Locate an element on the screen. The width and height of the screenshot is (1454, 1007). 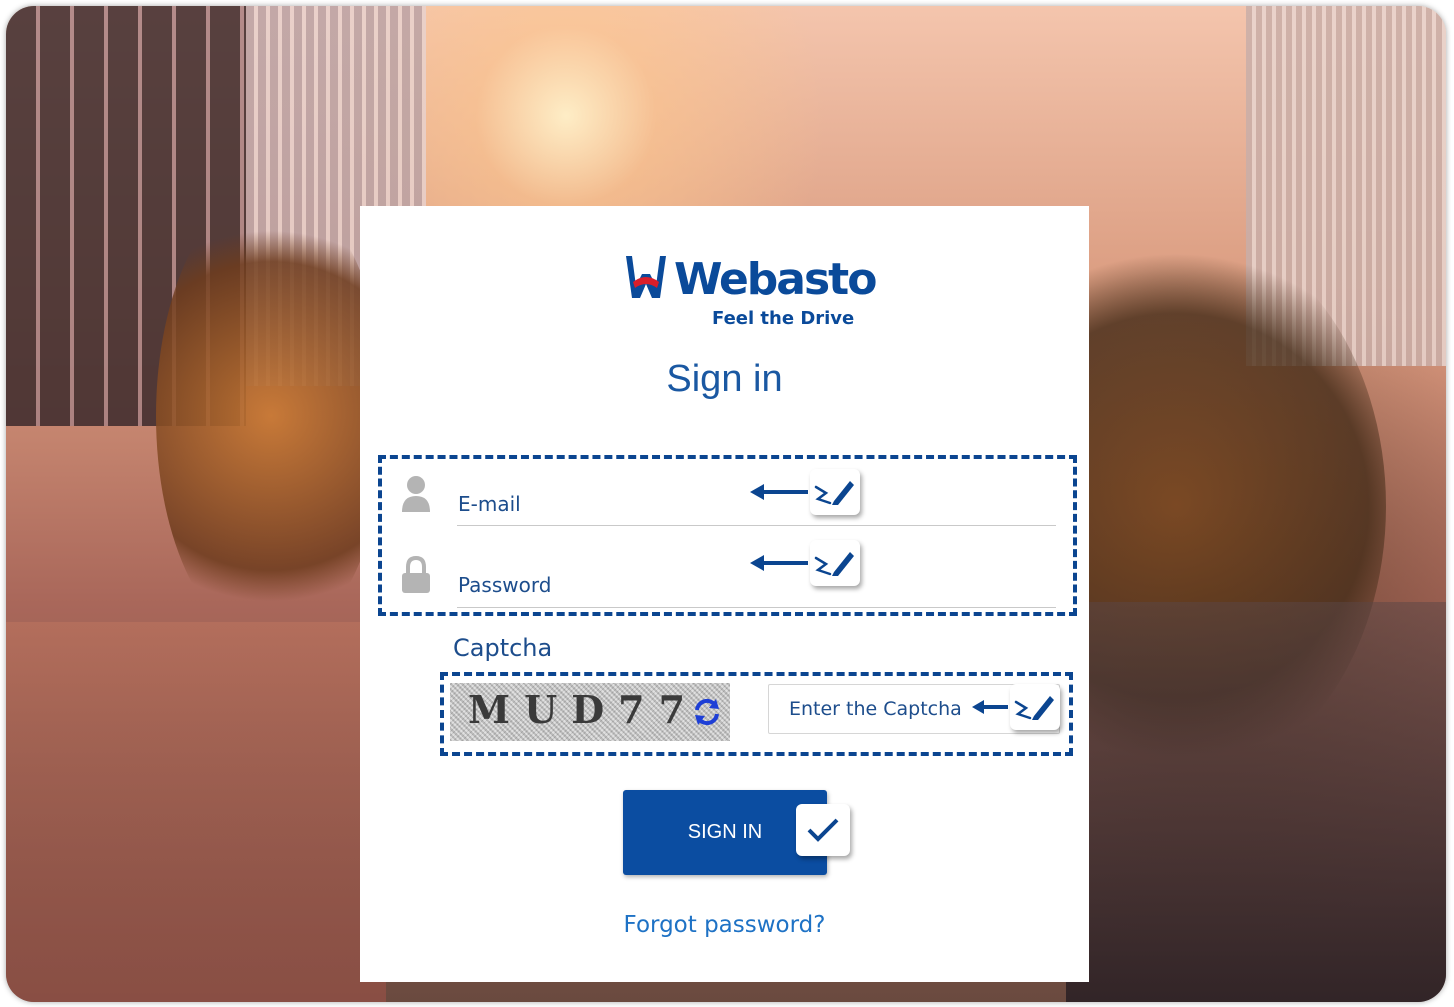
sign-in-hint is located at coordinates (823, 830).